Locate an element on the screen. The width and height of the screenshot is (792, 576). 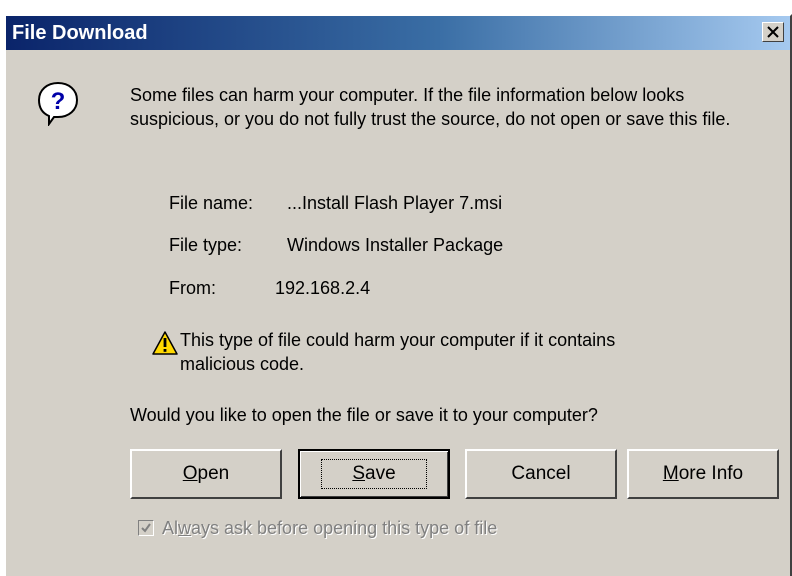
checkmark-icon is located at coordinates (146, 528).